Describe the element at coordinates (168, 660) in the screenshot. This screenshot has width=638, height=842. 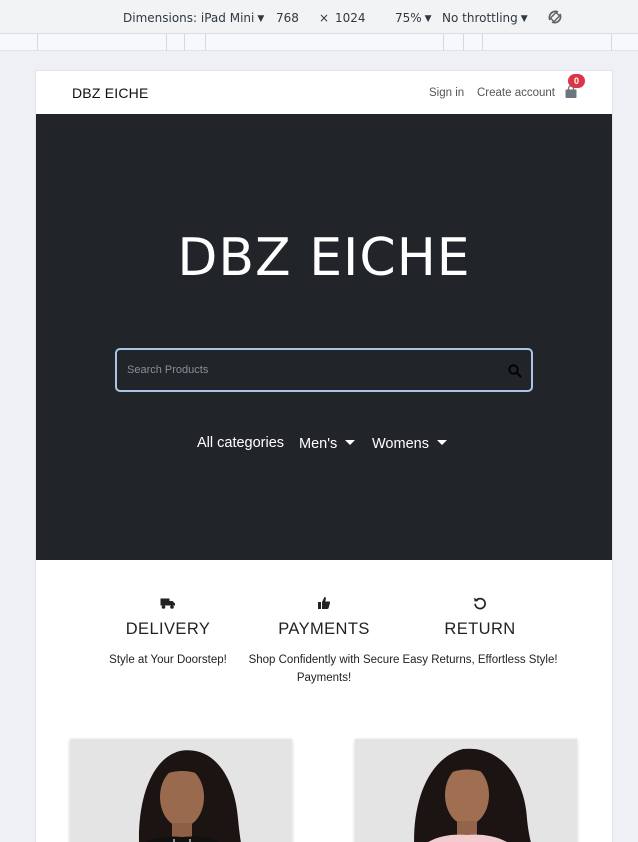
I see `feature-description: Style at Your Doorstep!` at that location.